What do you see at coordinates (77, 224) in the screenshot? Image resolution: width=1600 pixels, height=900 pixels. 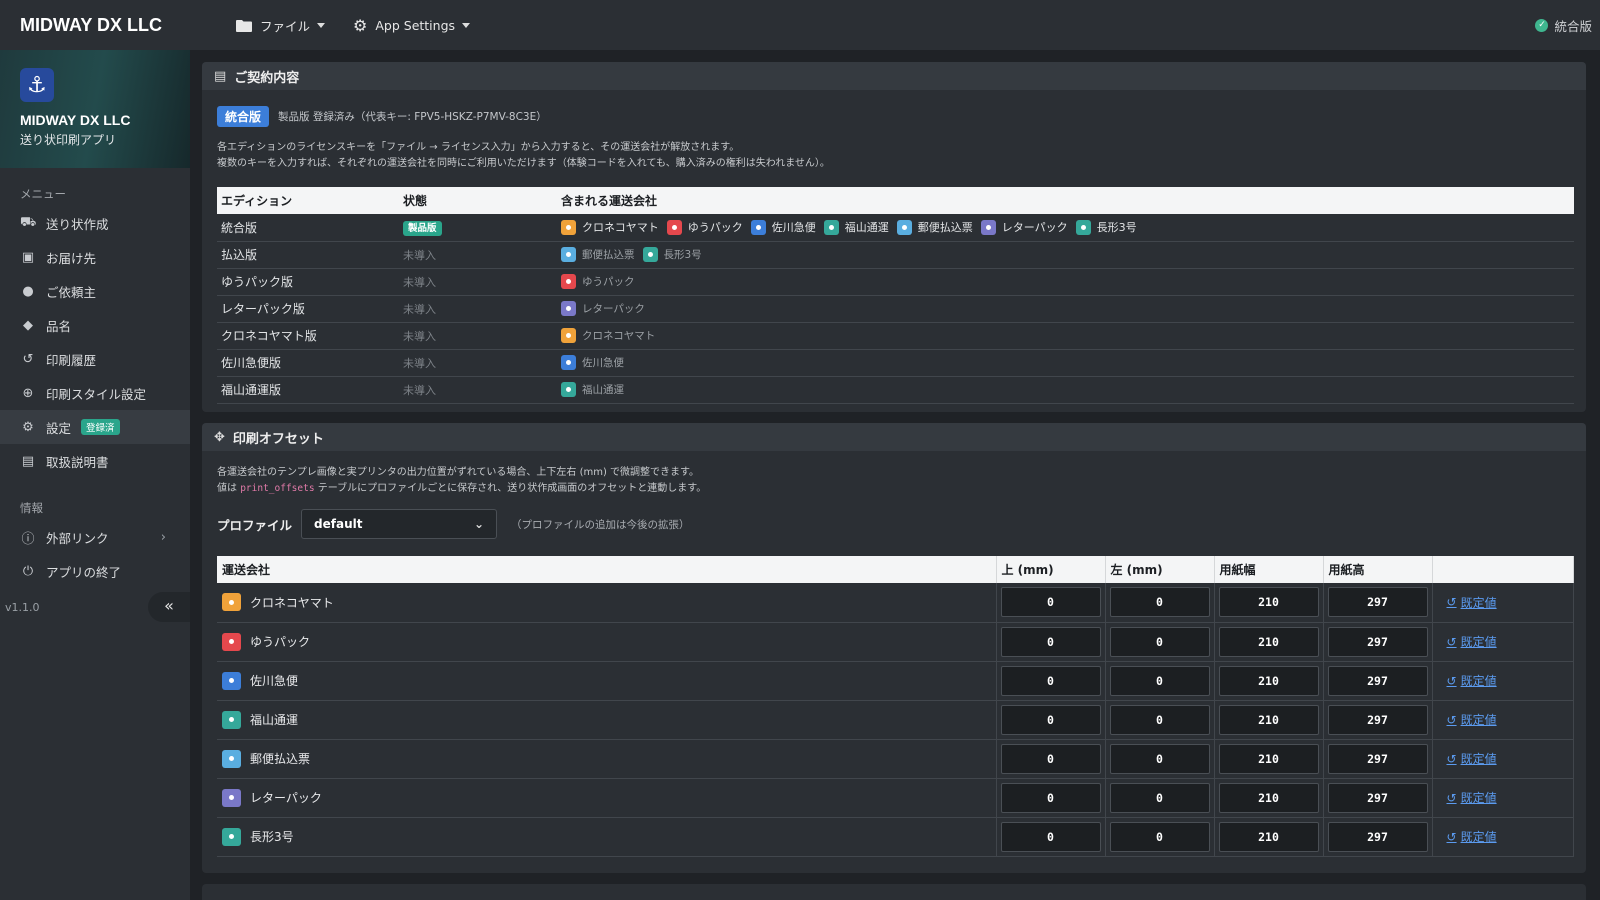 I see `sidebar-item-label: 送り状作成` at bounding box center [77, 224].